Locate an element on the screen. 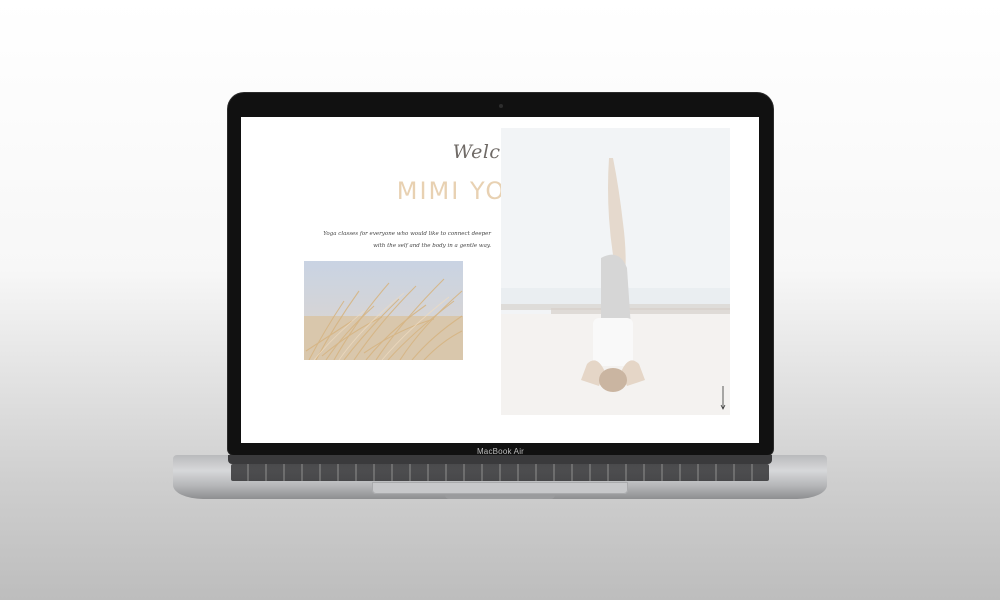 Image resolution: width=1000 pixels, height=600 pixels. trackpad is located at coordinates (500, 488).